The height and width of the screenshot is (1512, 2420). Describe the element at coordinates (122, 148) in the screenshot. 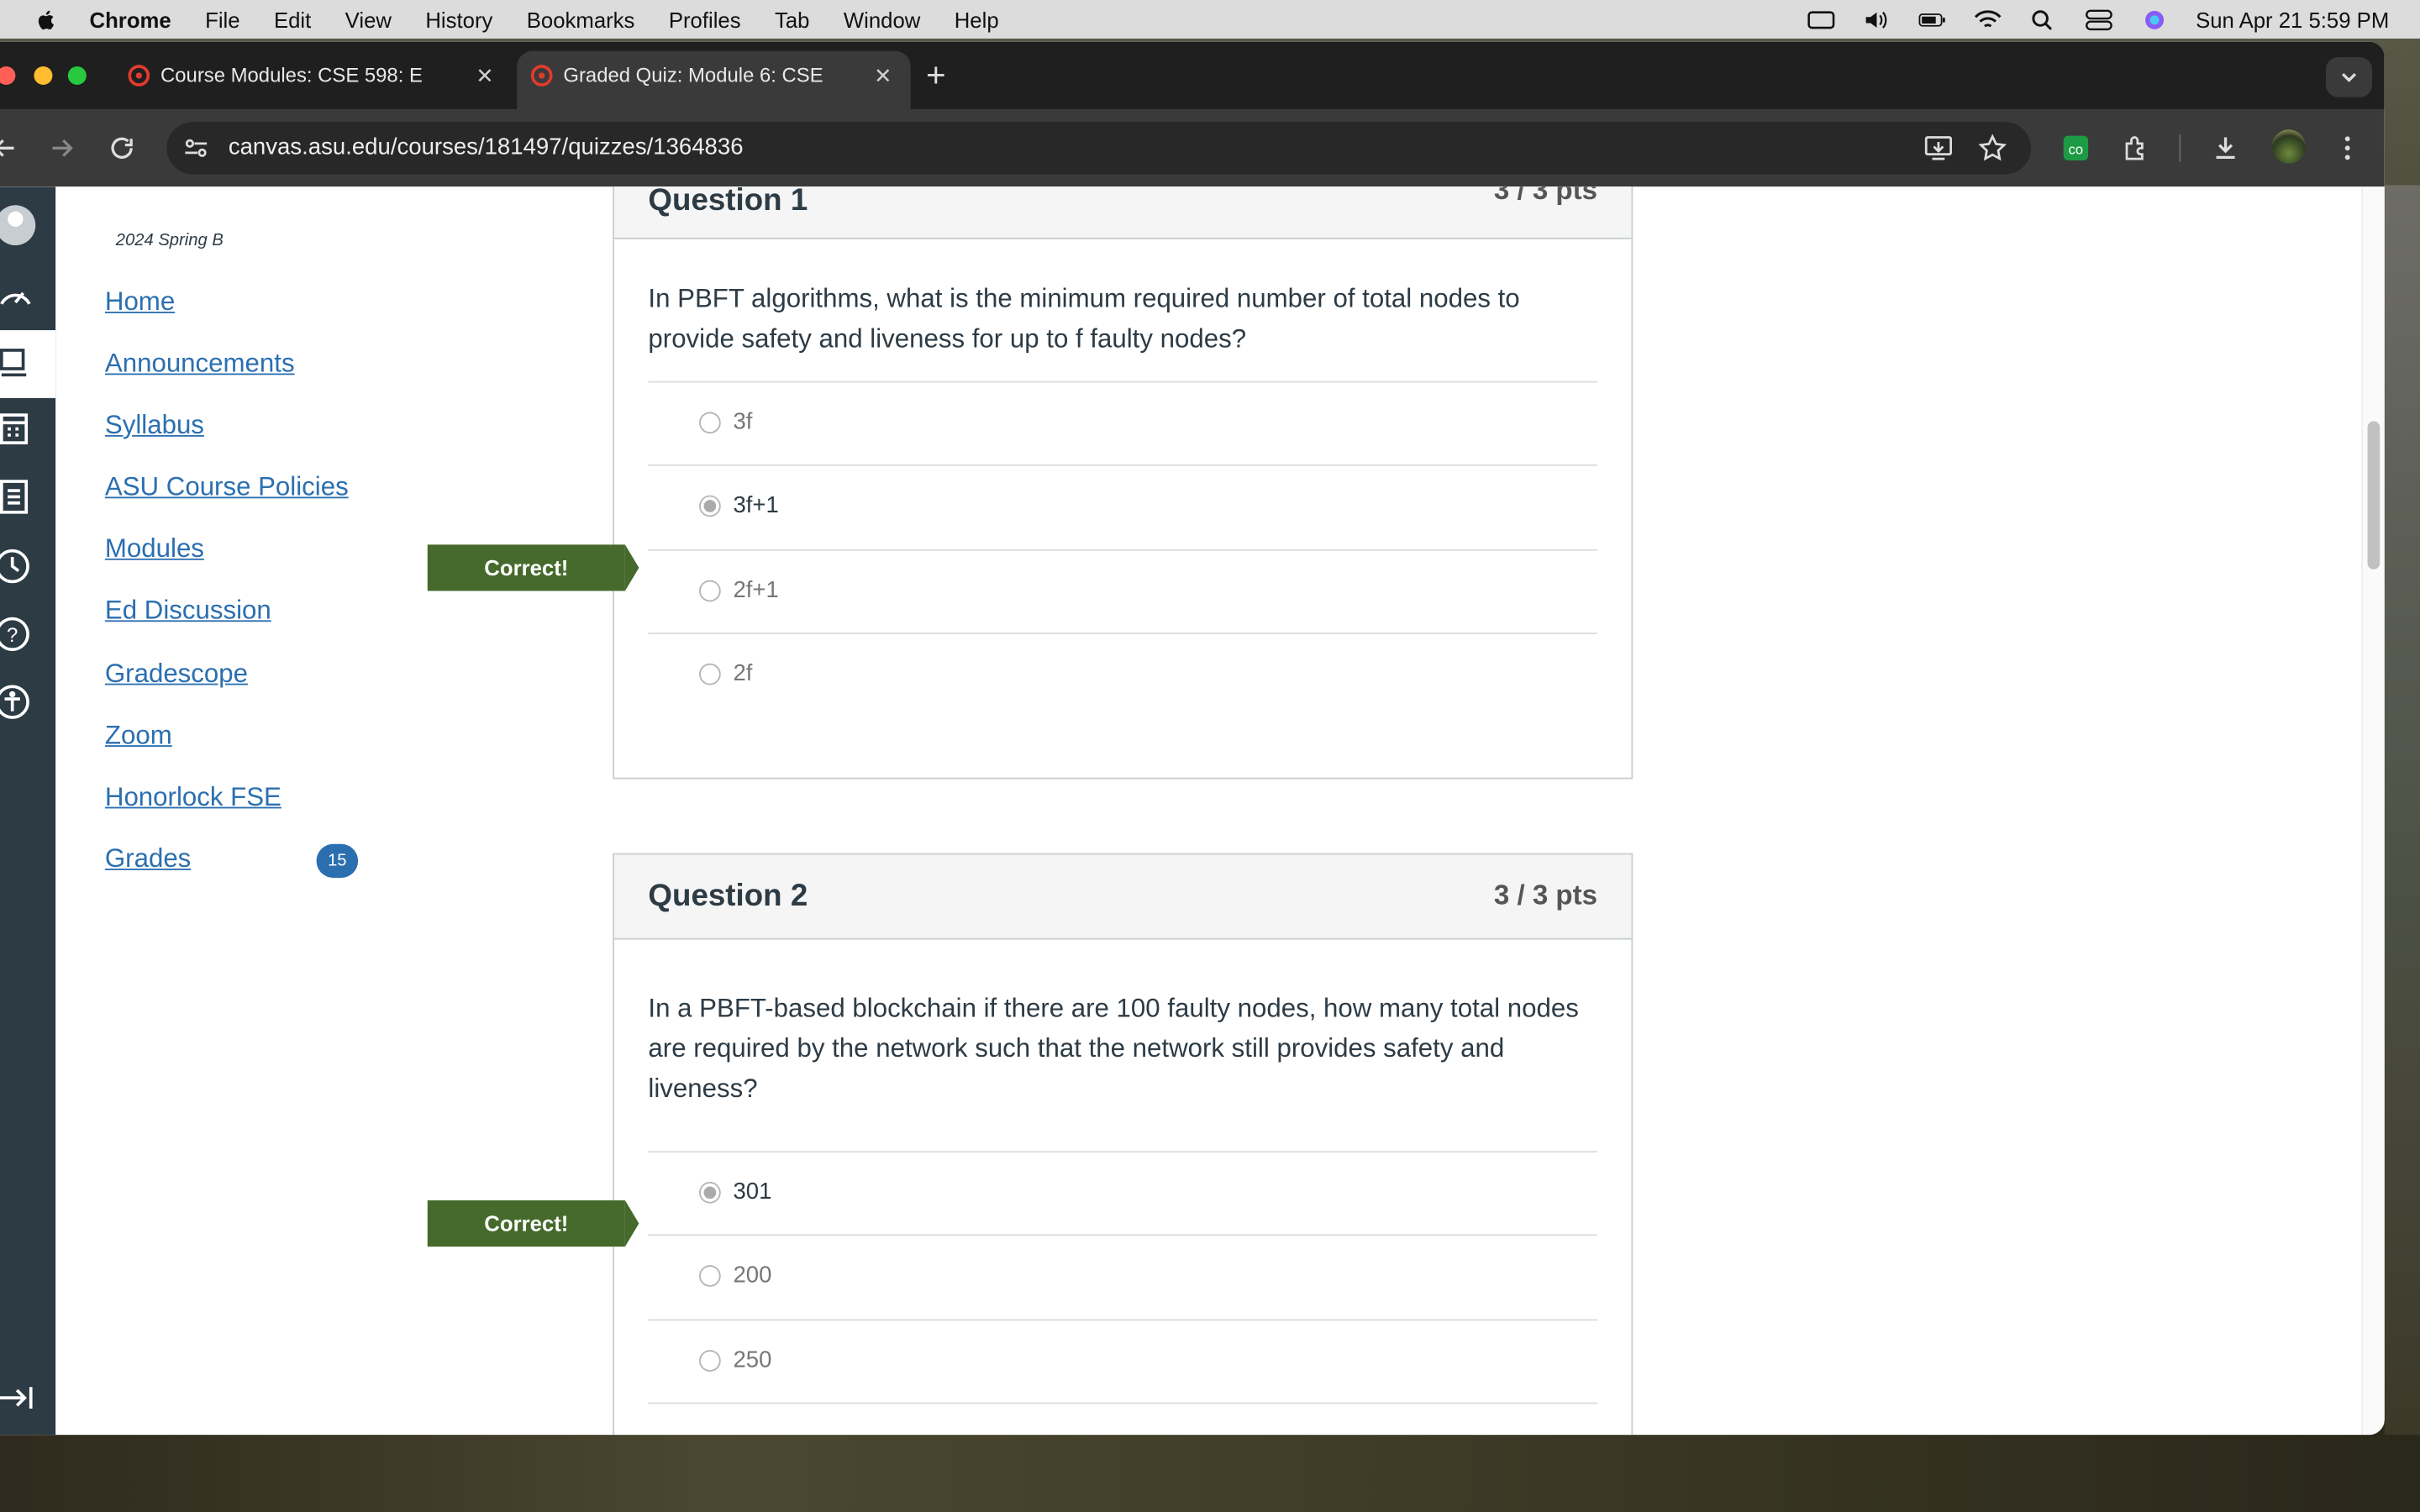

I see `reload-icon` at that location.